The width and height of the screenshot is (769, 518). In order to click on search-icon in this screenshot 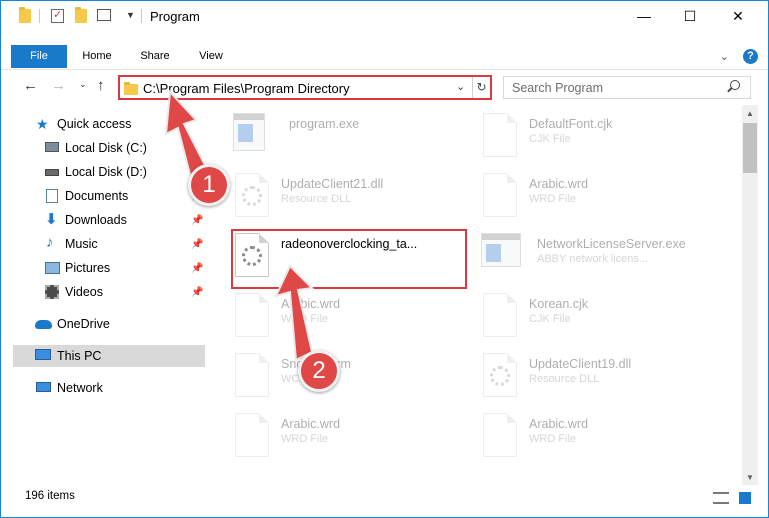, I will do `click(735, 85)`.